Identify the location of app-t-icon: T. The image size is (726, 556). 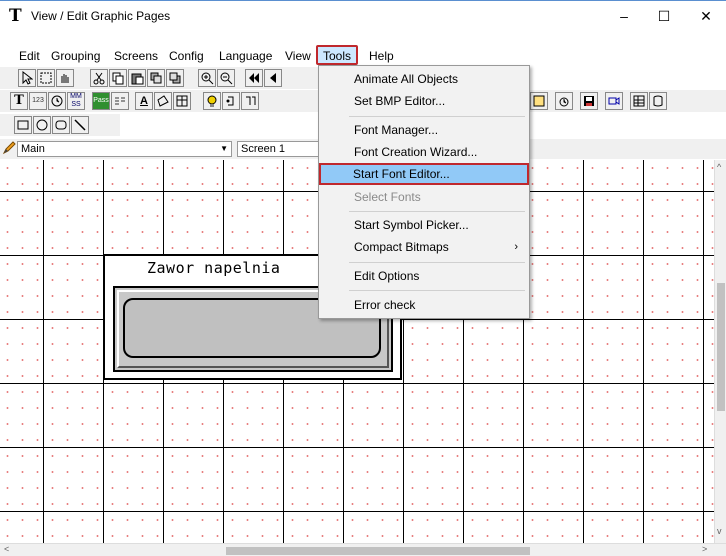
(15, 16).